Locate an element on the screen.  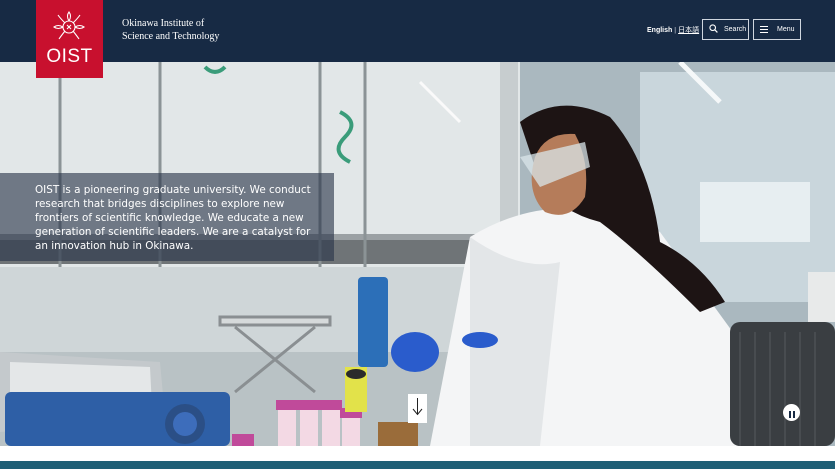
search-button: Search is located at coordinates (725, 29).